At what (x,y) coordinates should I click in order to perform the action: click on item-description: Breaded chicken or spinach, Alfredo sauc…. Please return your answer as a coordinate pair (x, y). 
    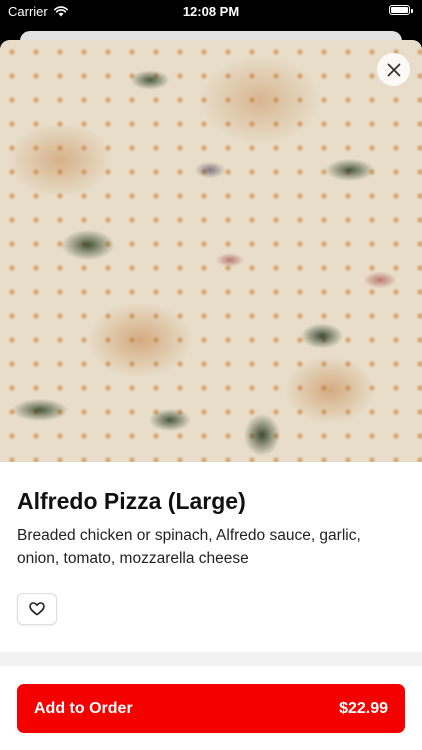
    Looking at the image, I should click on (189, 547).